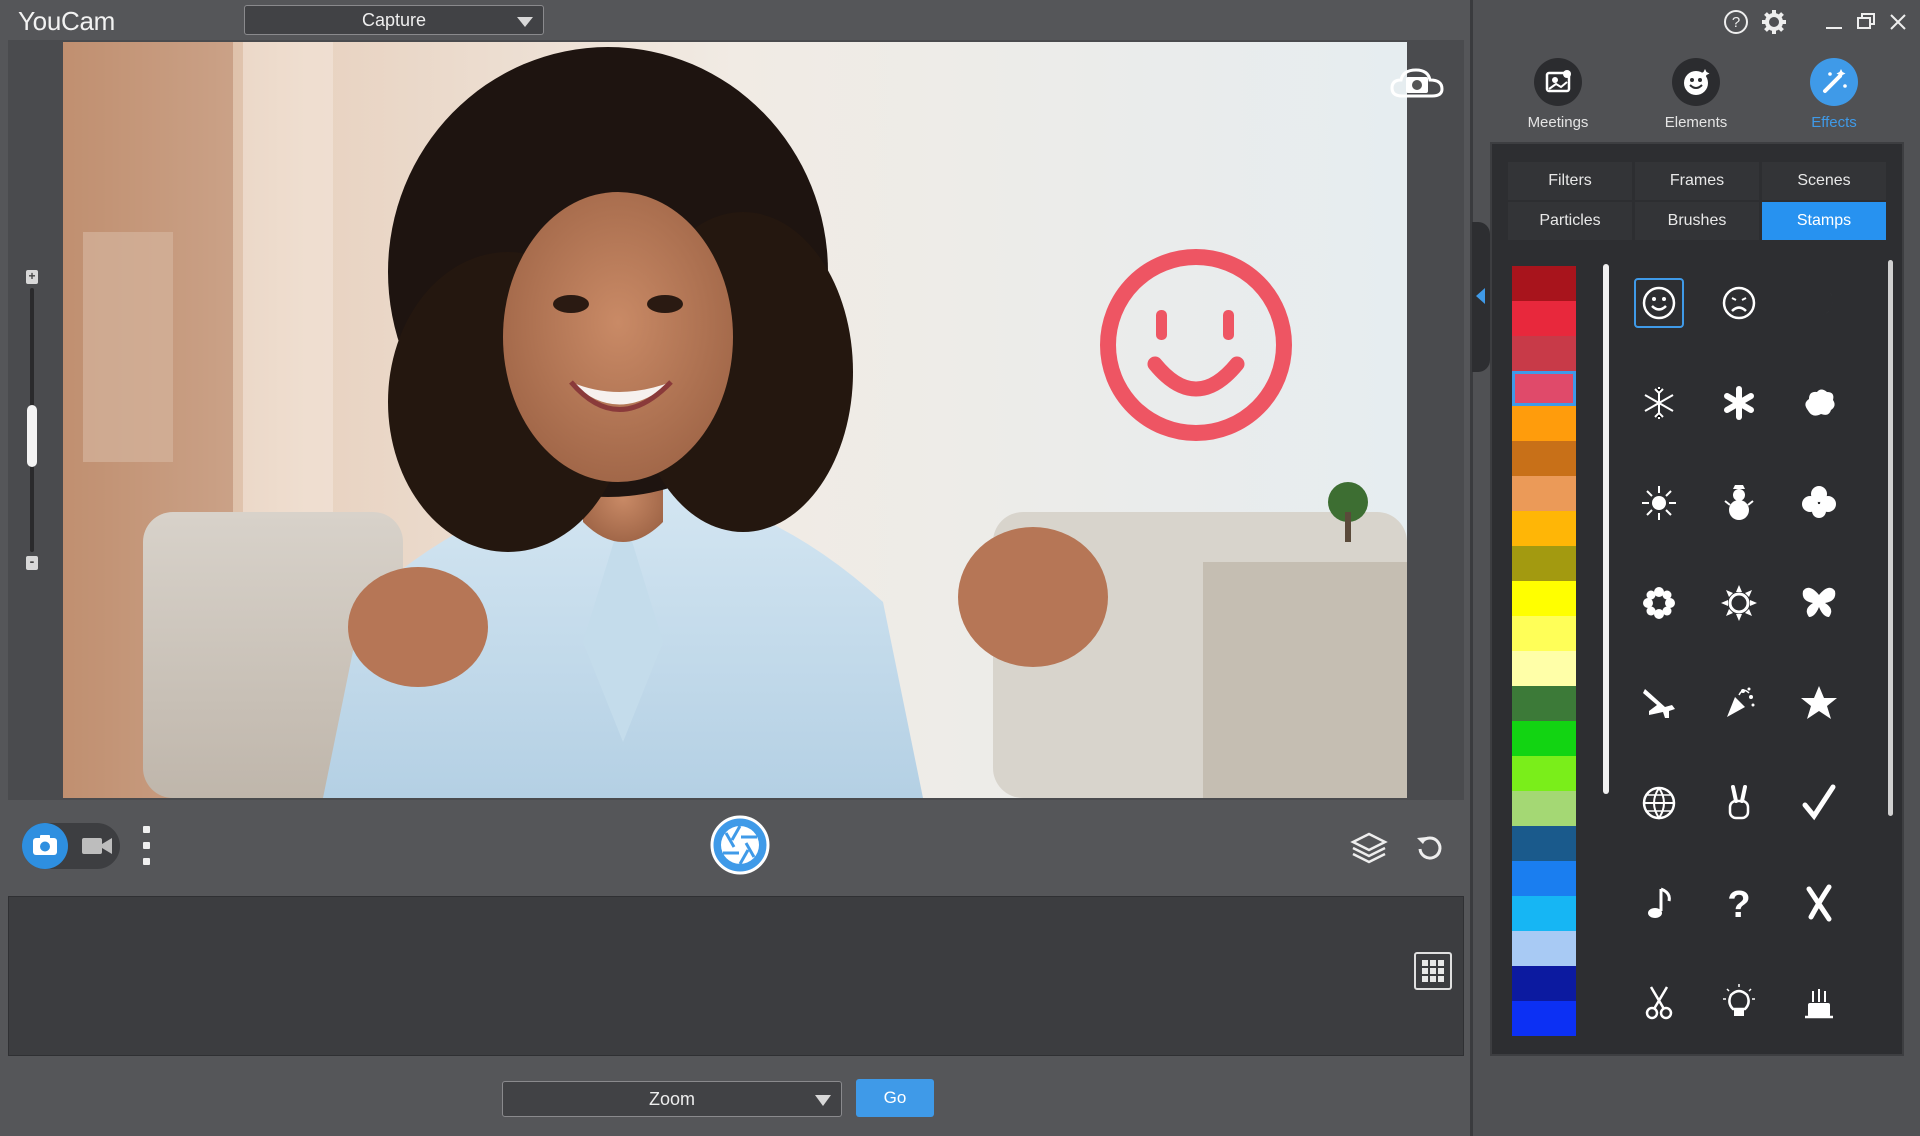  I want to click on stamp-snowflake-icon, so click(1659, 403).